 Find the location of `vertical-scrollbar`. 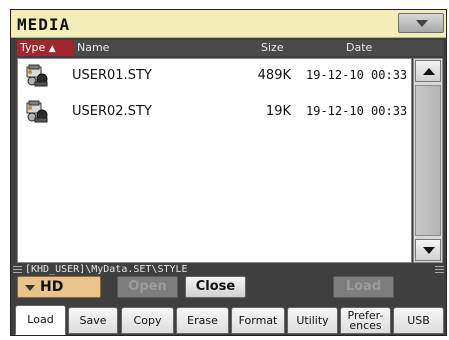

vertical-scrollbar is located at coordinates (428, 160).